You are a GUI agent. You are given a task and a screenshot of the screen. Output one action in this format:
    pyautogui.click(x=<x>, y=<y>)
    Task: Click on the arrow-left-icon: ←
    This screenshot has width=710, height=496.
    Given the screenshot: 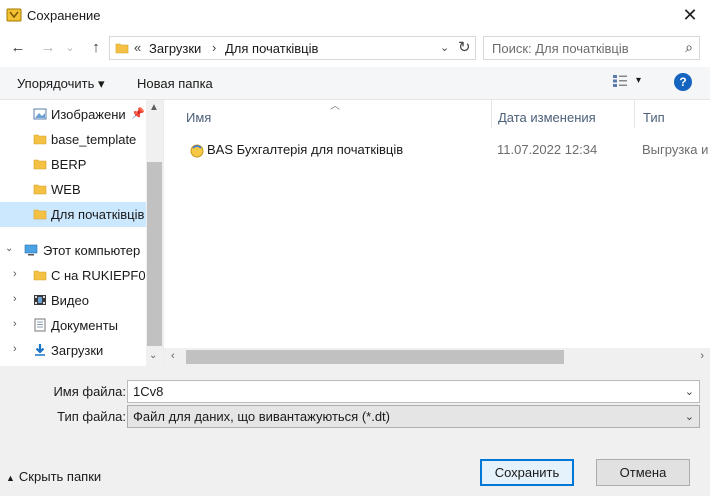 What is the action you would take?
    pyautogui.click(x=18, y=47)
    